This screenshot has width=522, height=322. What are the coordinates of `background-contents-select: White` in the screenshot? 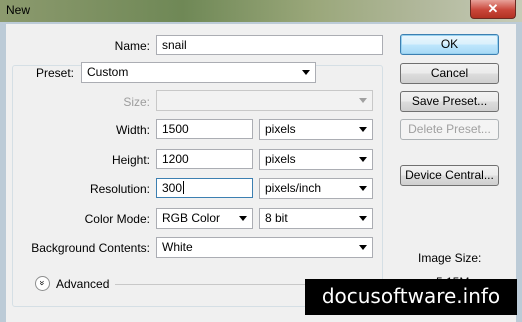 It's located at (264, 247).